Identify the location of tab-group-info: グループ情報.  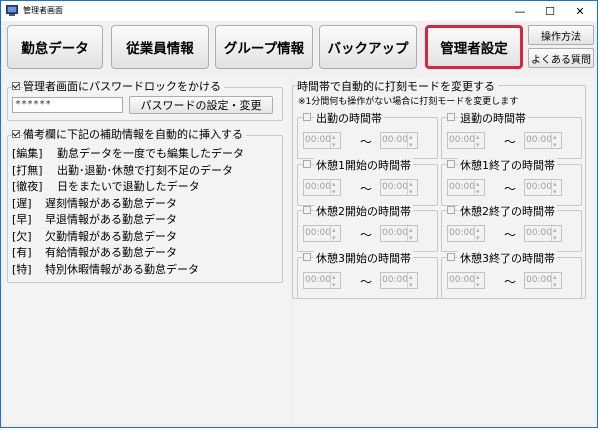
(264, 47).